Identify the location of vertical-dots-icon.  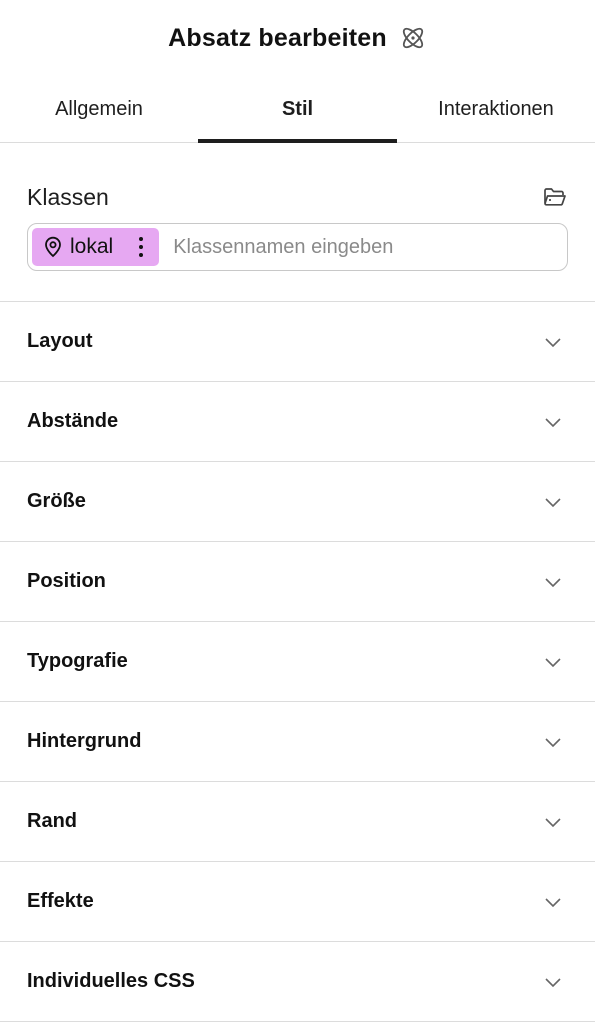
(141, 247).